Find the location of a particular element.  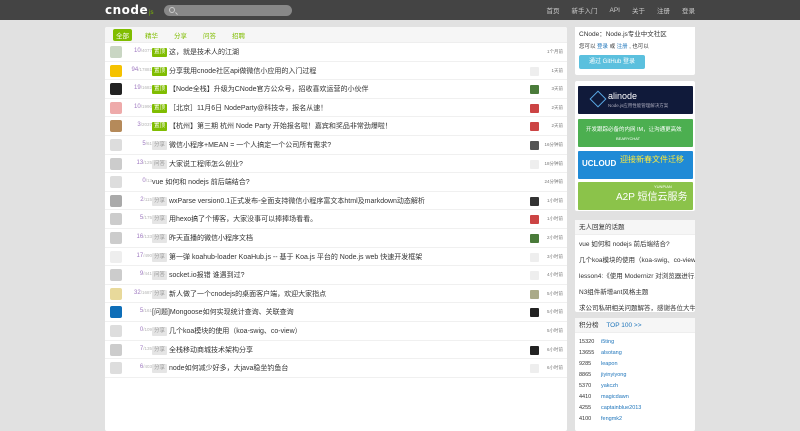

topic-title: 微信小程序+MEAN = 一个人搞定一个公司所有需求? is located at coordinates (250, 145).